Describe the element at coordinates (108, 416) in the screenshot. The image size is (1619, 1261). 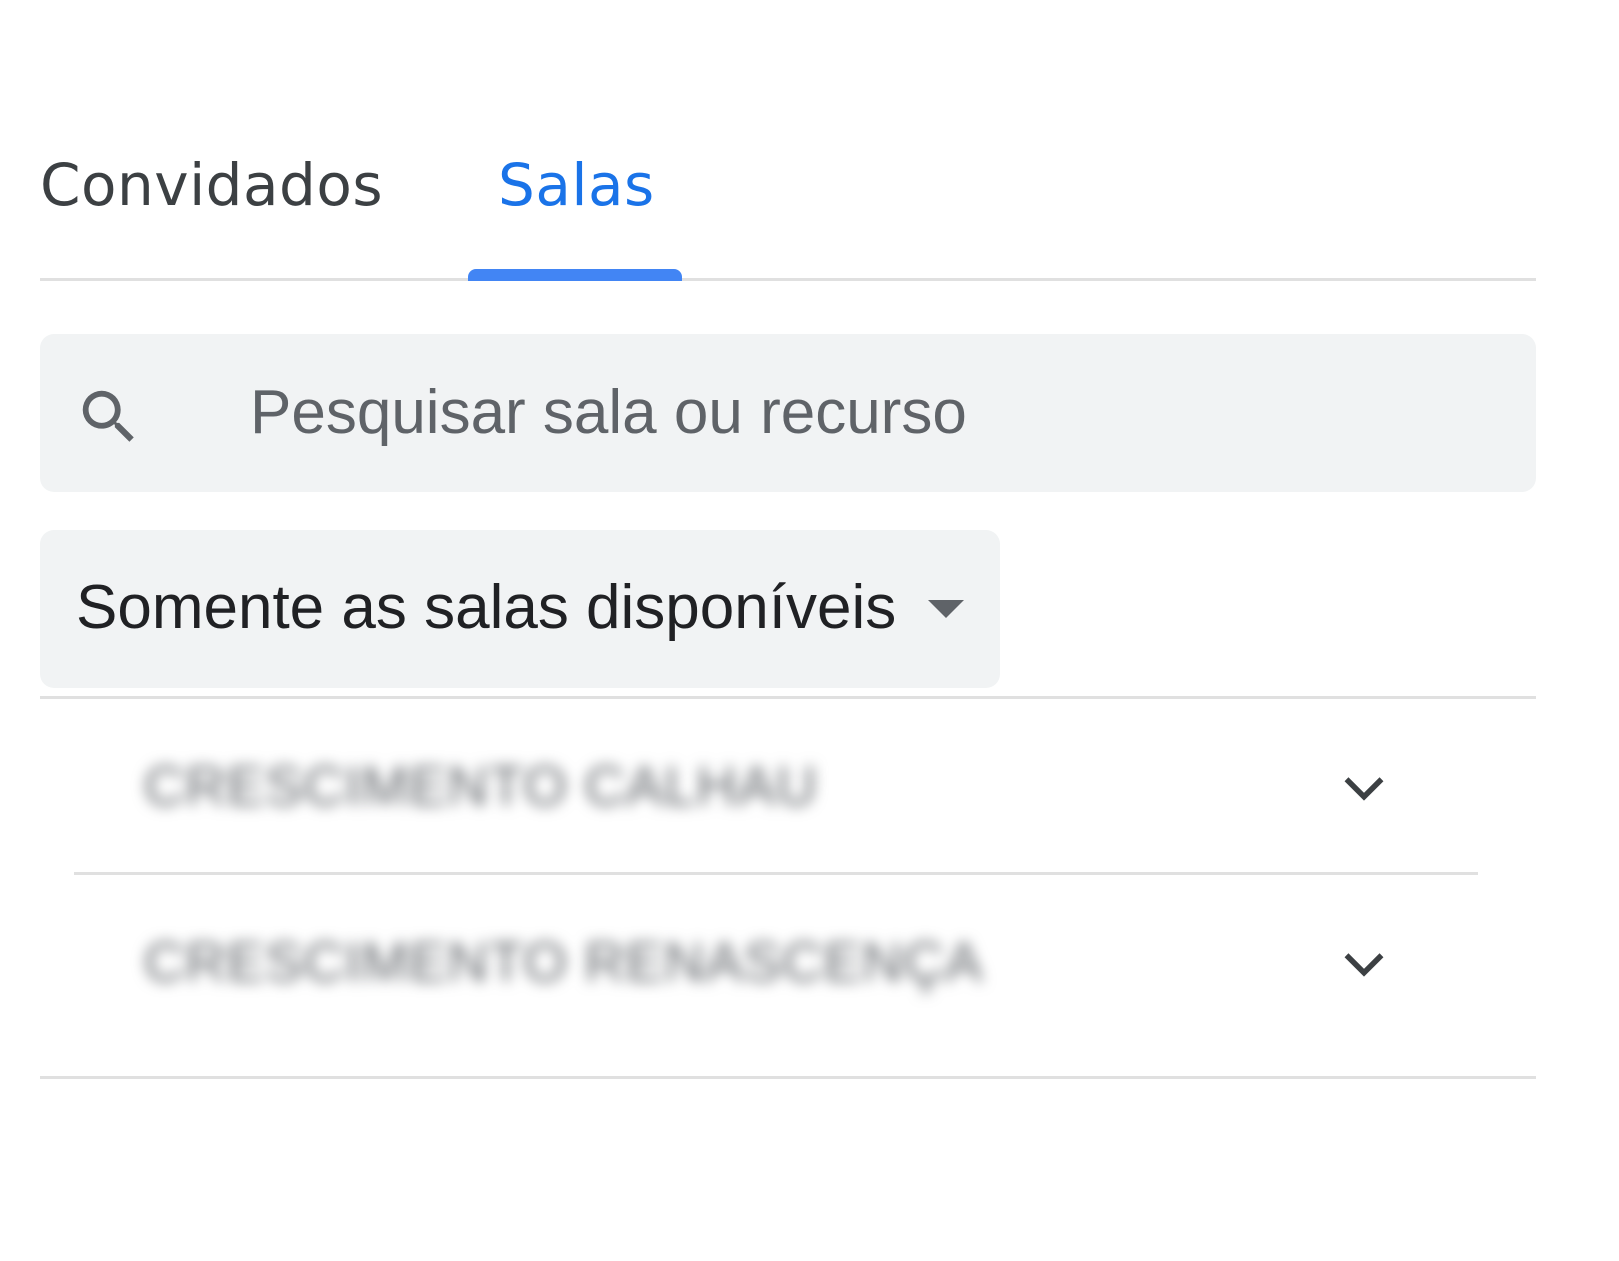
I see `search-icon` at that location.